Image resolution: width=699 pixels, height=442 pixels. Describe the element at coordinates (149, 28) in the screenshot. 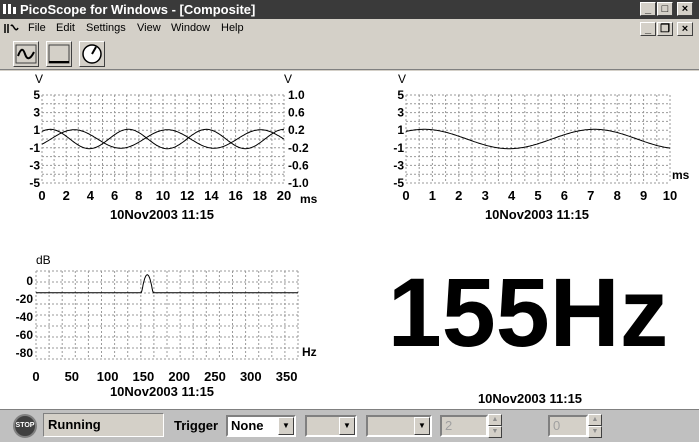

I see `menu-view: View` at that location.